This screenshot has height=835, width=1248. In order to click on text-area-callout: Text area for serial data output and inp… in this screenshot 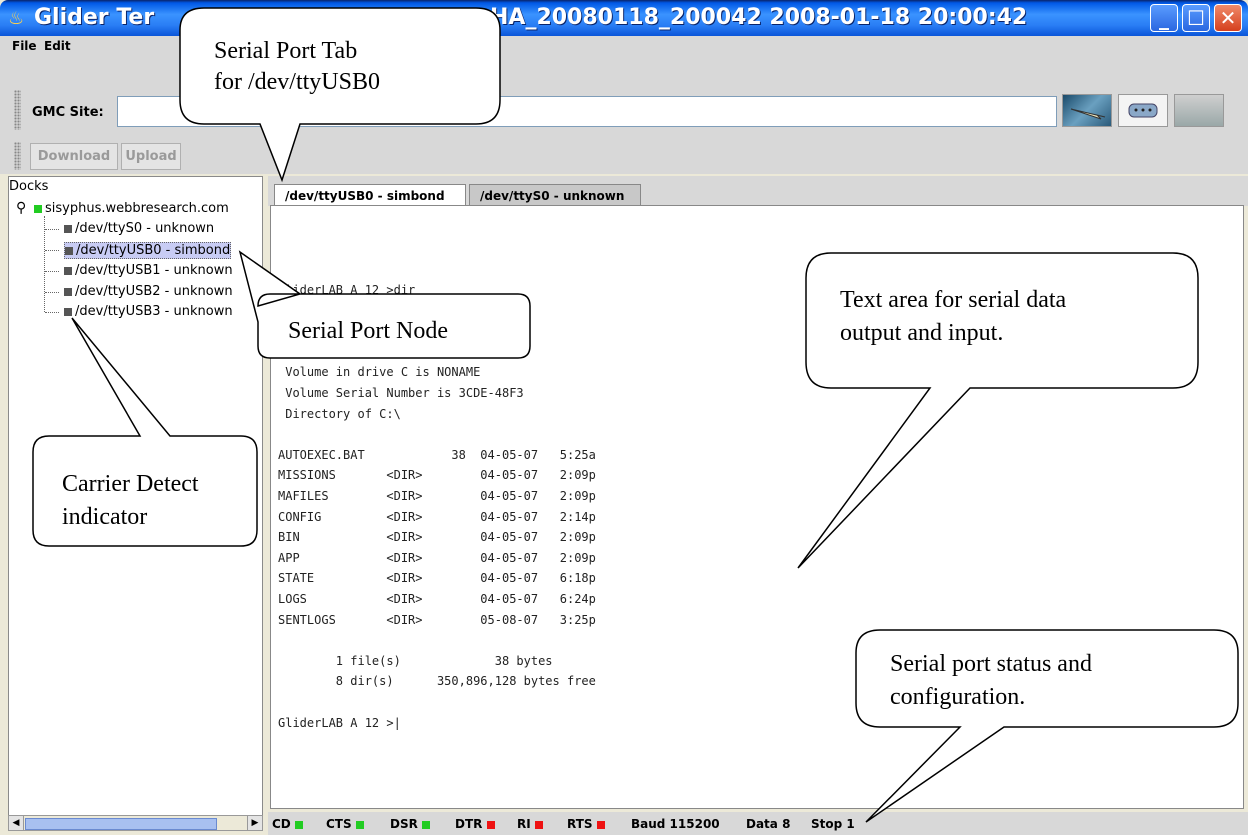, I will do `click(953, 317)`.